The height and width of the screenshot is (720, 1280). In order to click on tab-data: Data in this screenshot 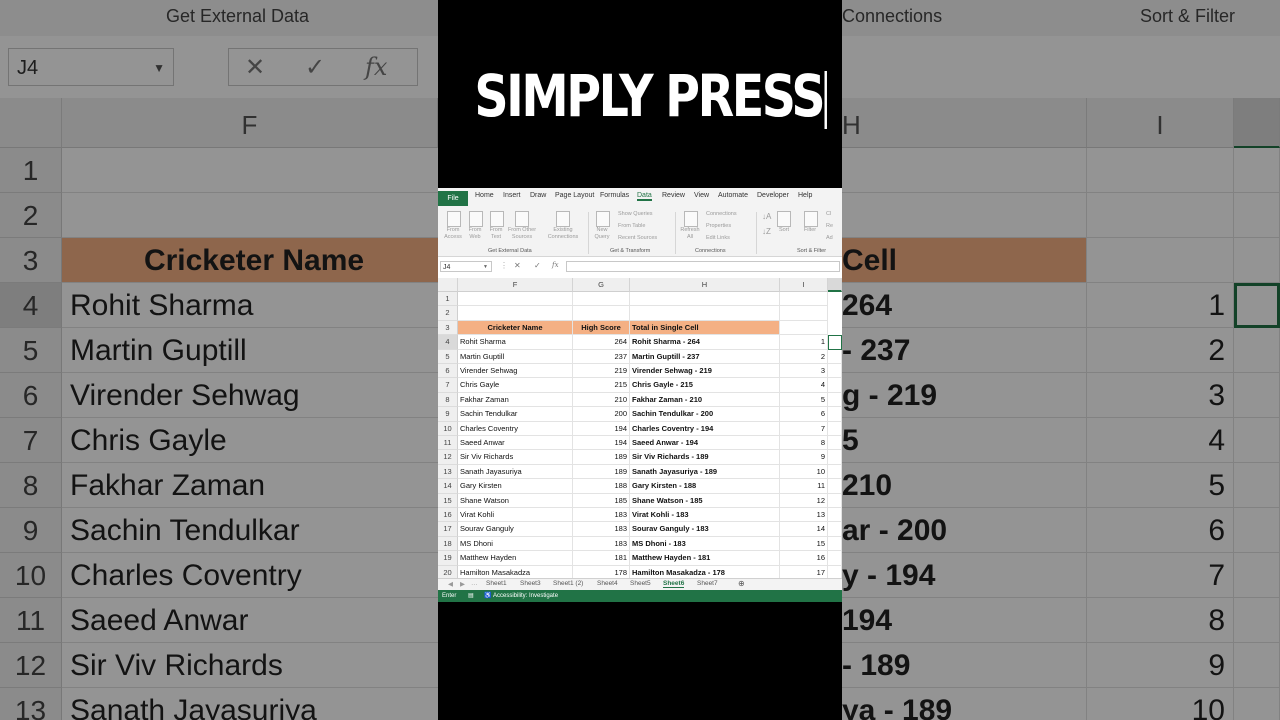, I will do `click(644, 196)`.